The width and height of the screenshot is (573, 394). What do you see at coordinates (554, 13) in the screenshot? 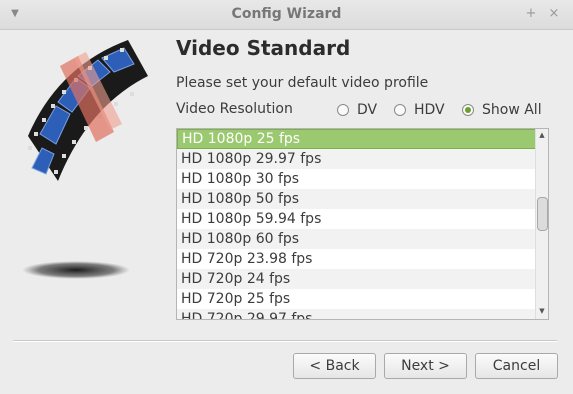
I see `close-icon: ×` at bounding box center [554, 13].